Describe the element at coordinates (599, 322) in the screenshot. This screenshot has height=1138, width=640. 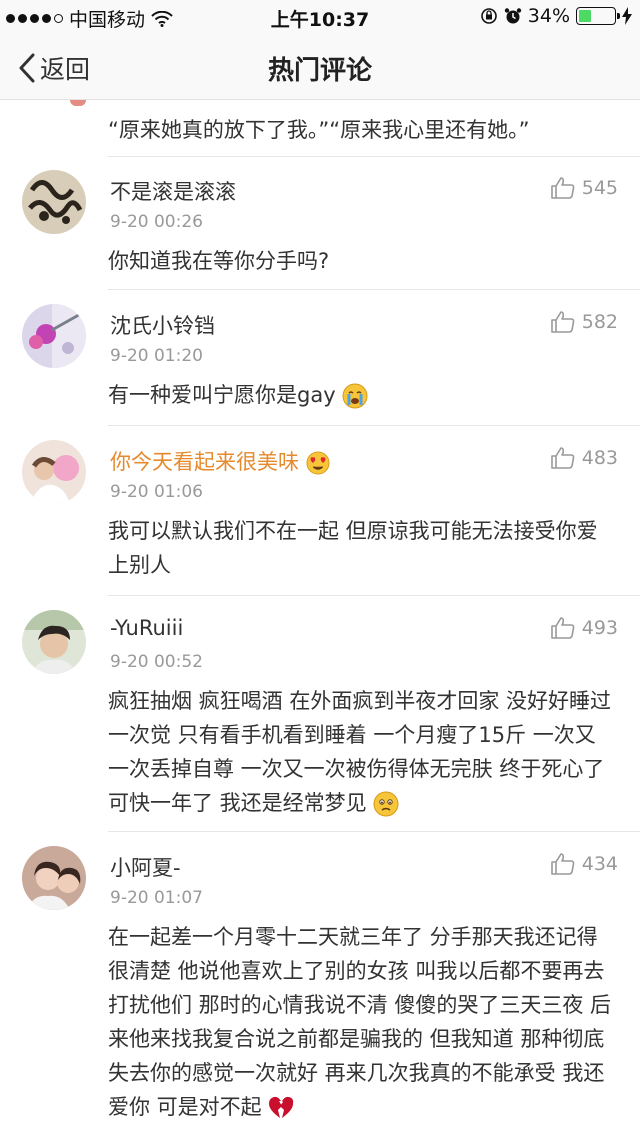
I see `like-count: 582` at that location.